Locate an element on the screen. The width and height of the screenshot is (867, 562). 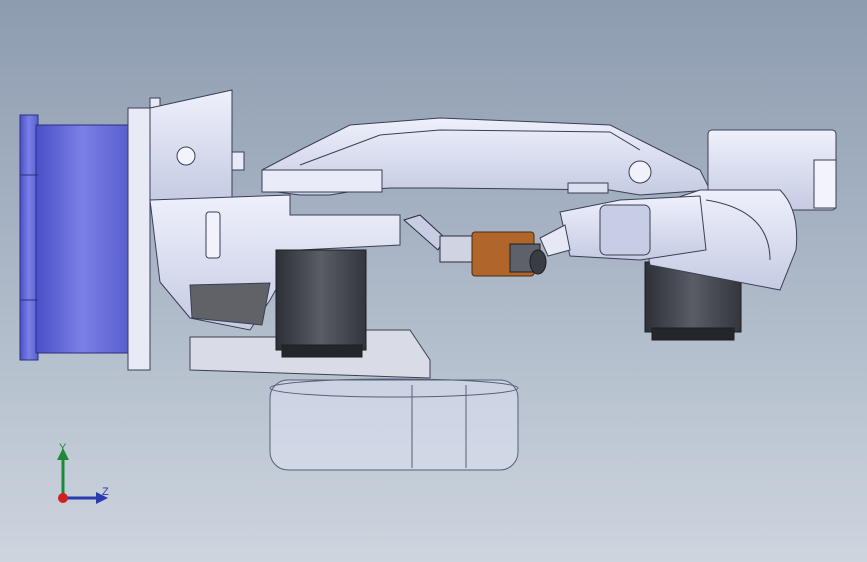
servo-motor-left is located at coordinates (321, 303).